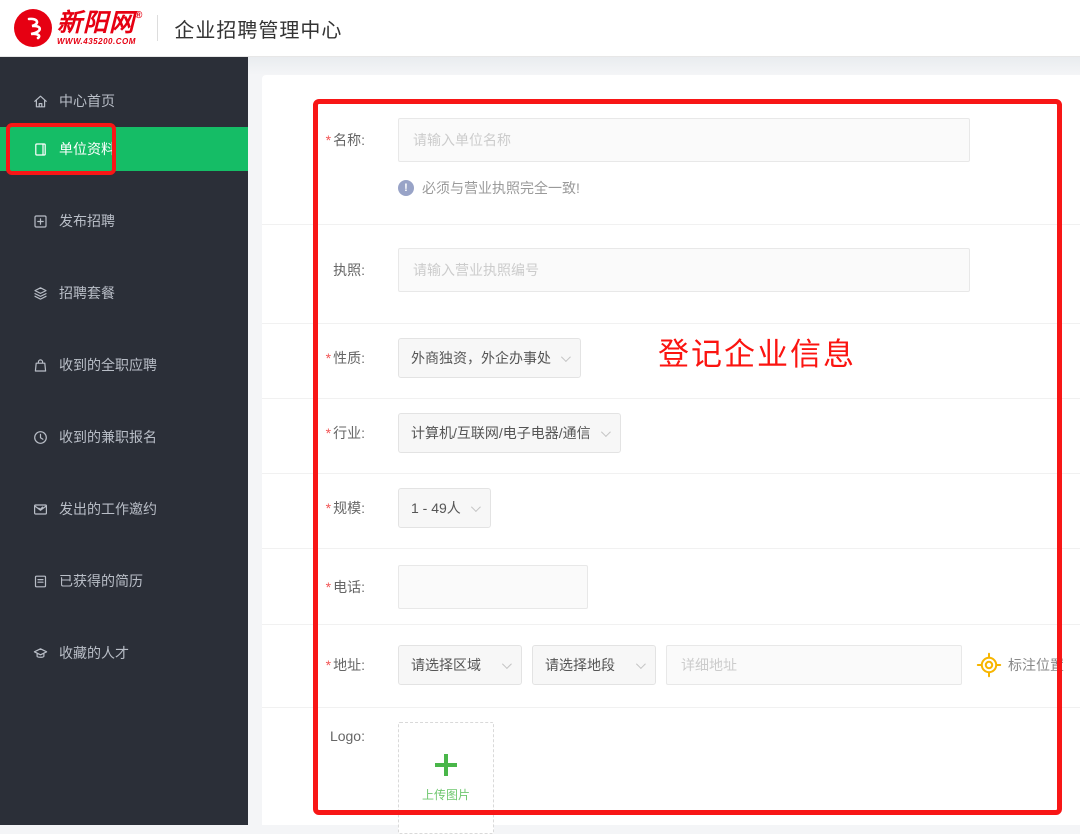 The image size is (1080, 834). What do you see at coordinates (664, 66) in the screenshot?
I see `header-shadow-strip` at bounding box center [664, 66].